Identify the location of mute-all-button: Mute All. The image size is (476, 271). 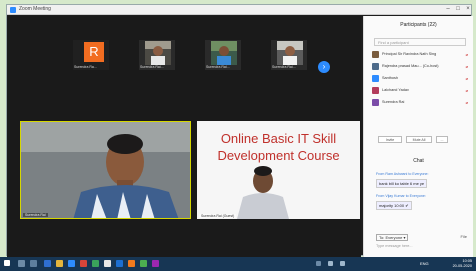
(419, 139).